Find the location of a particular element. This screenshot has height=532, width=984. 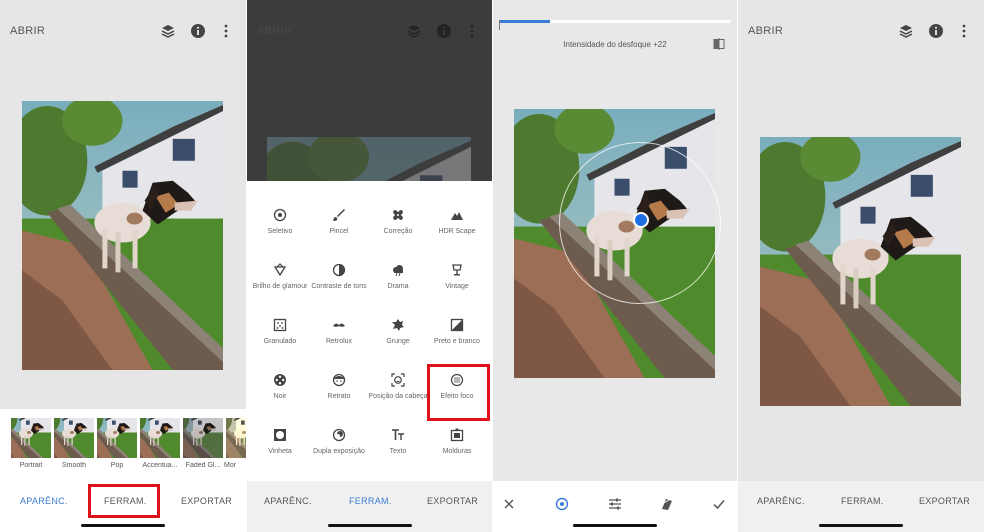

tool-frames: Molduras is located at coordinates (457, 442).